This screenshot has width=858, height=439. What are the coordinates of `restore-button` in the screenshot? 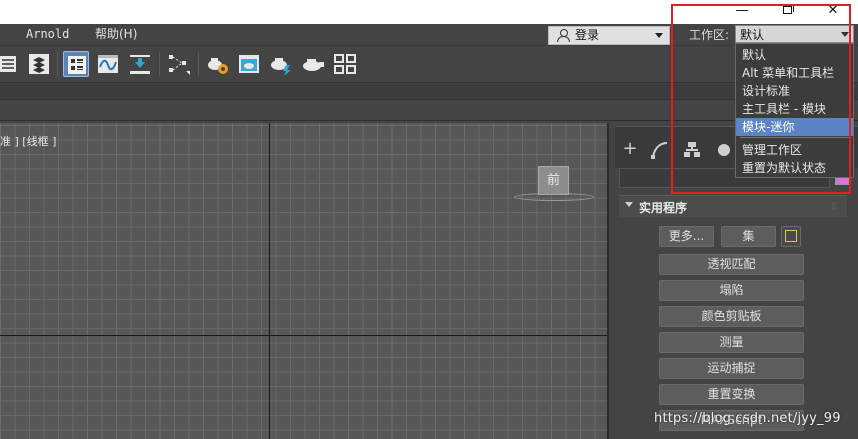 It's located at (787, 11).